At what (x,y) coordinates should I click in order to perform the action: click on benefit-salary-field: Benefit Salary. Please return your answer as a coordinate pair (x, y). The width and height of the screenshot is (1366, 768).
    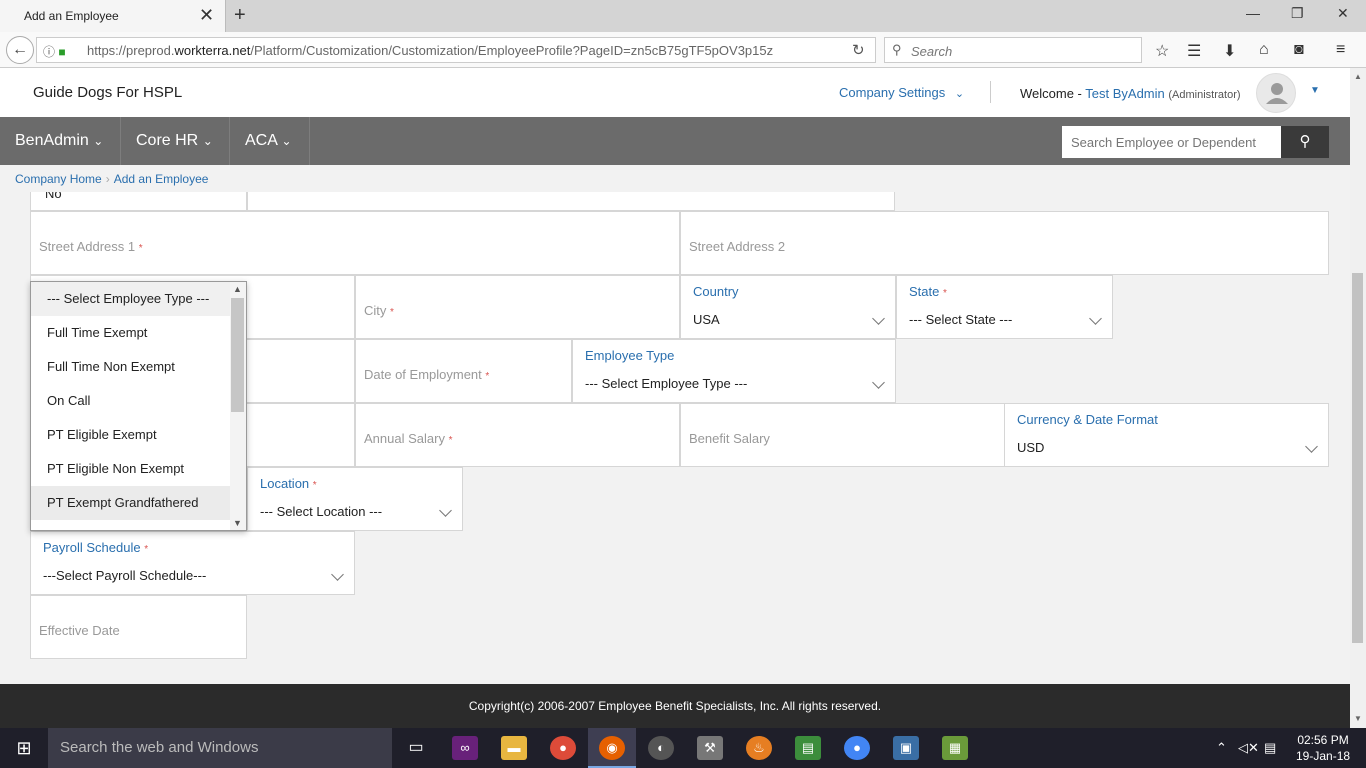
    Looking at the image, I should click on (842, 435).